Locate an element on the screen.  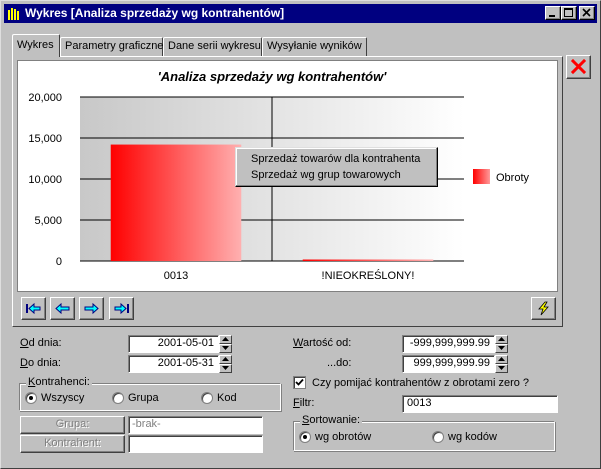
do-dnia-spinner is located at coordinates (225, 364).